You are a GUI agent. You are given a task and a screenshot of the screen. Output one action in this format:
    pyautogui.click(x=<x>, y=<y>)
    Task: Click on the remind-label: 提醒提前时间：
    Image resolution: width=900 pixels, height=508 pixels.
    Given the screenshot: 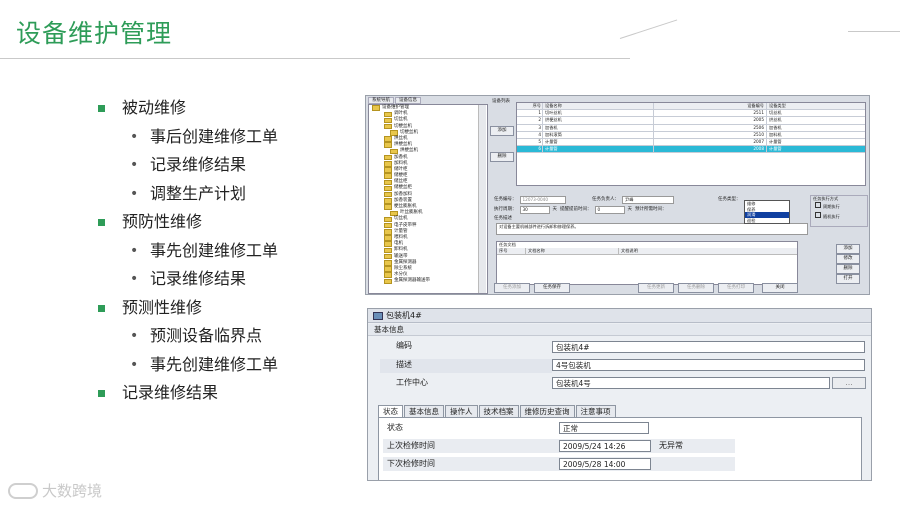 What is the action you would take?
    pyautogui.click(x=576, y=209)
    